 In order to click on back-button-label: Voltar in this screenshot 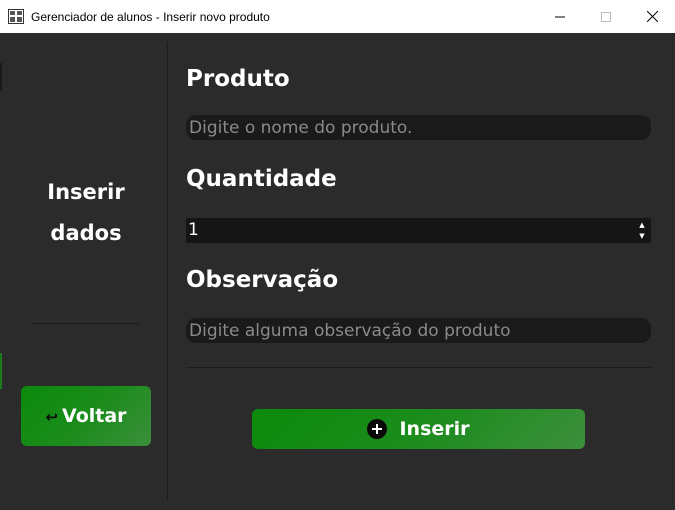, I will do `click(94, 416)`.